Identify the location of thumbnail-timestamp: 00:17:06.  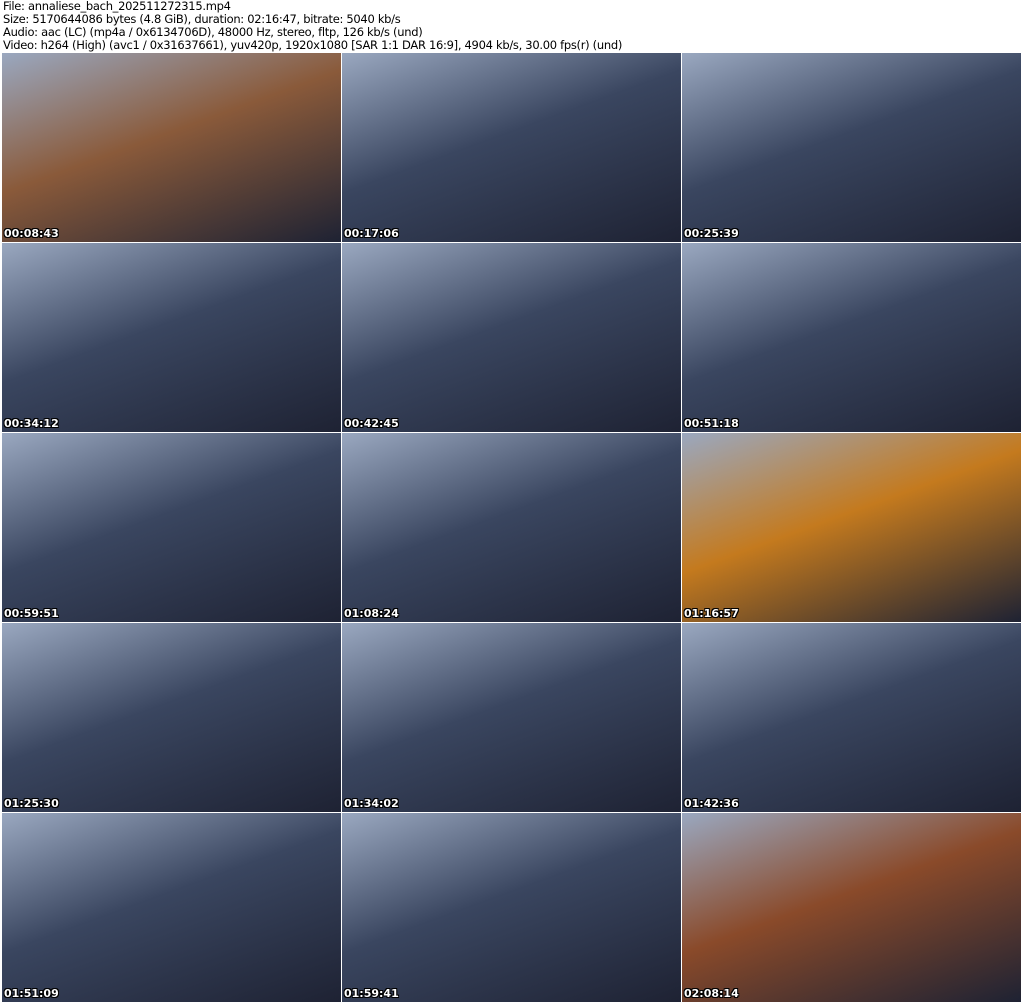
(371, 233).